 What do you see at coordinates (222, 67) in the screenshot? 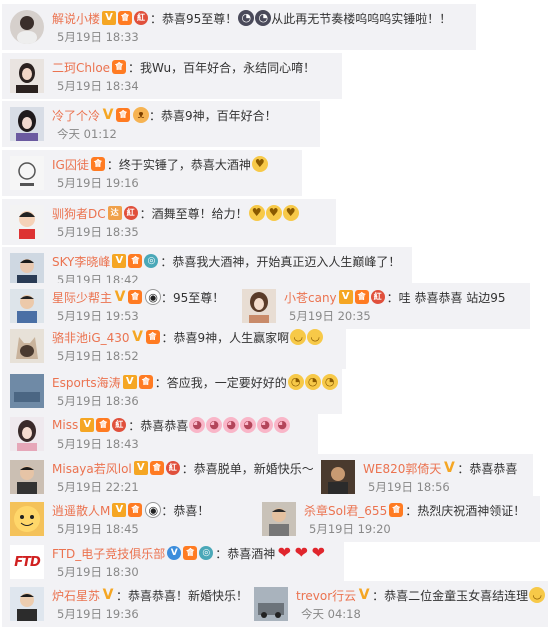
I see `comment-text: ：我Wu，百年好合，永结同心唷！` at bounding box center [222, 67].